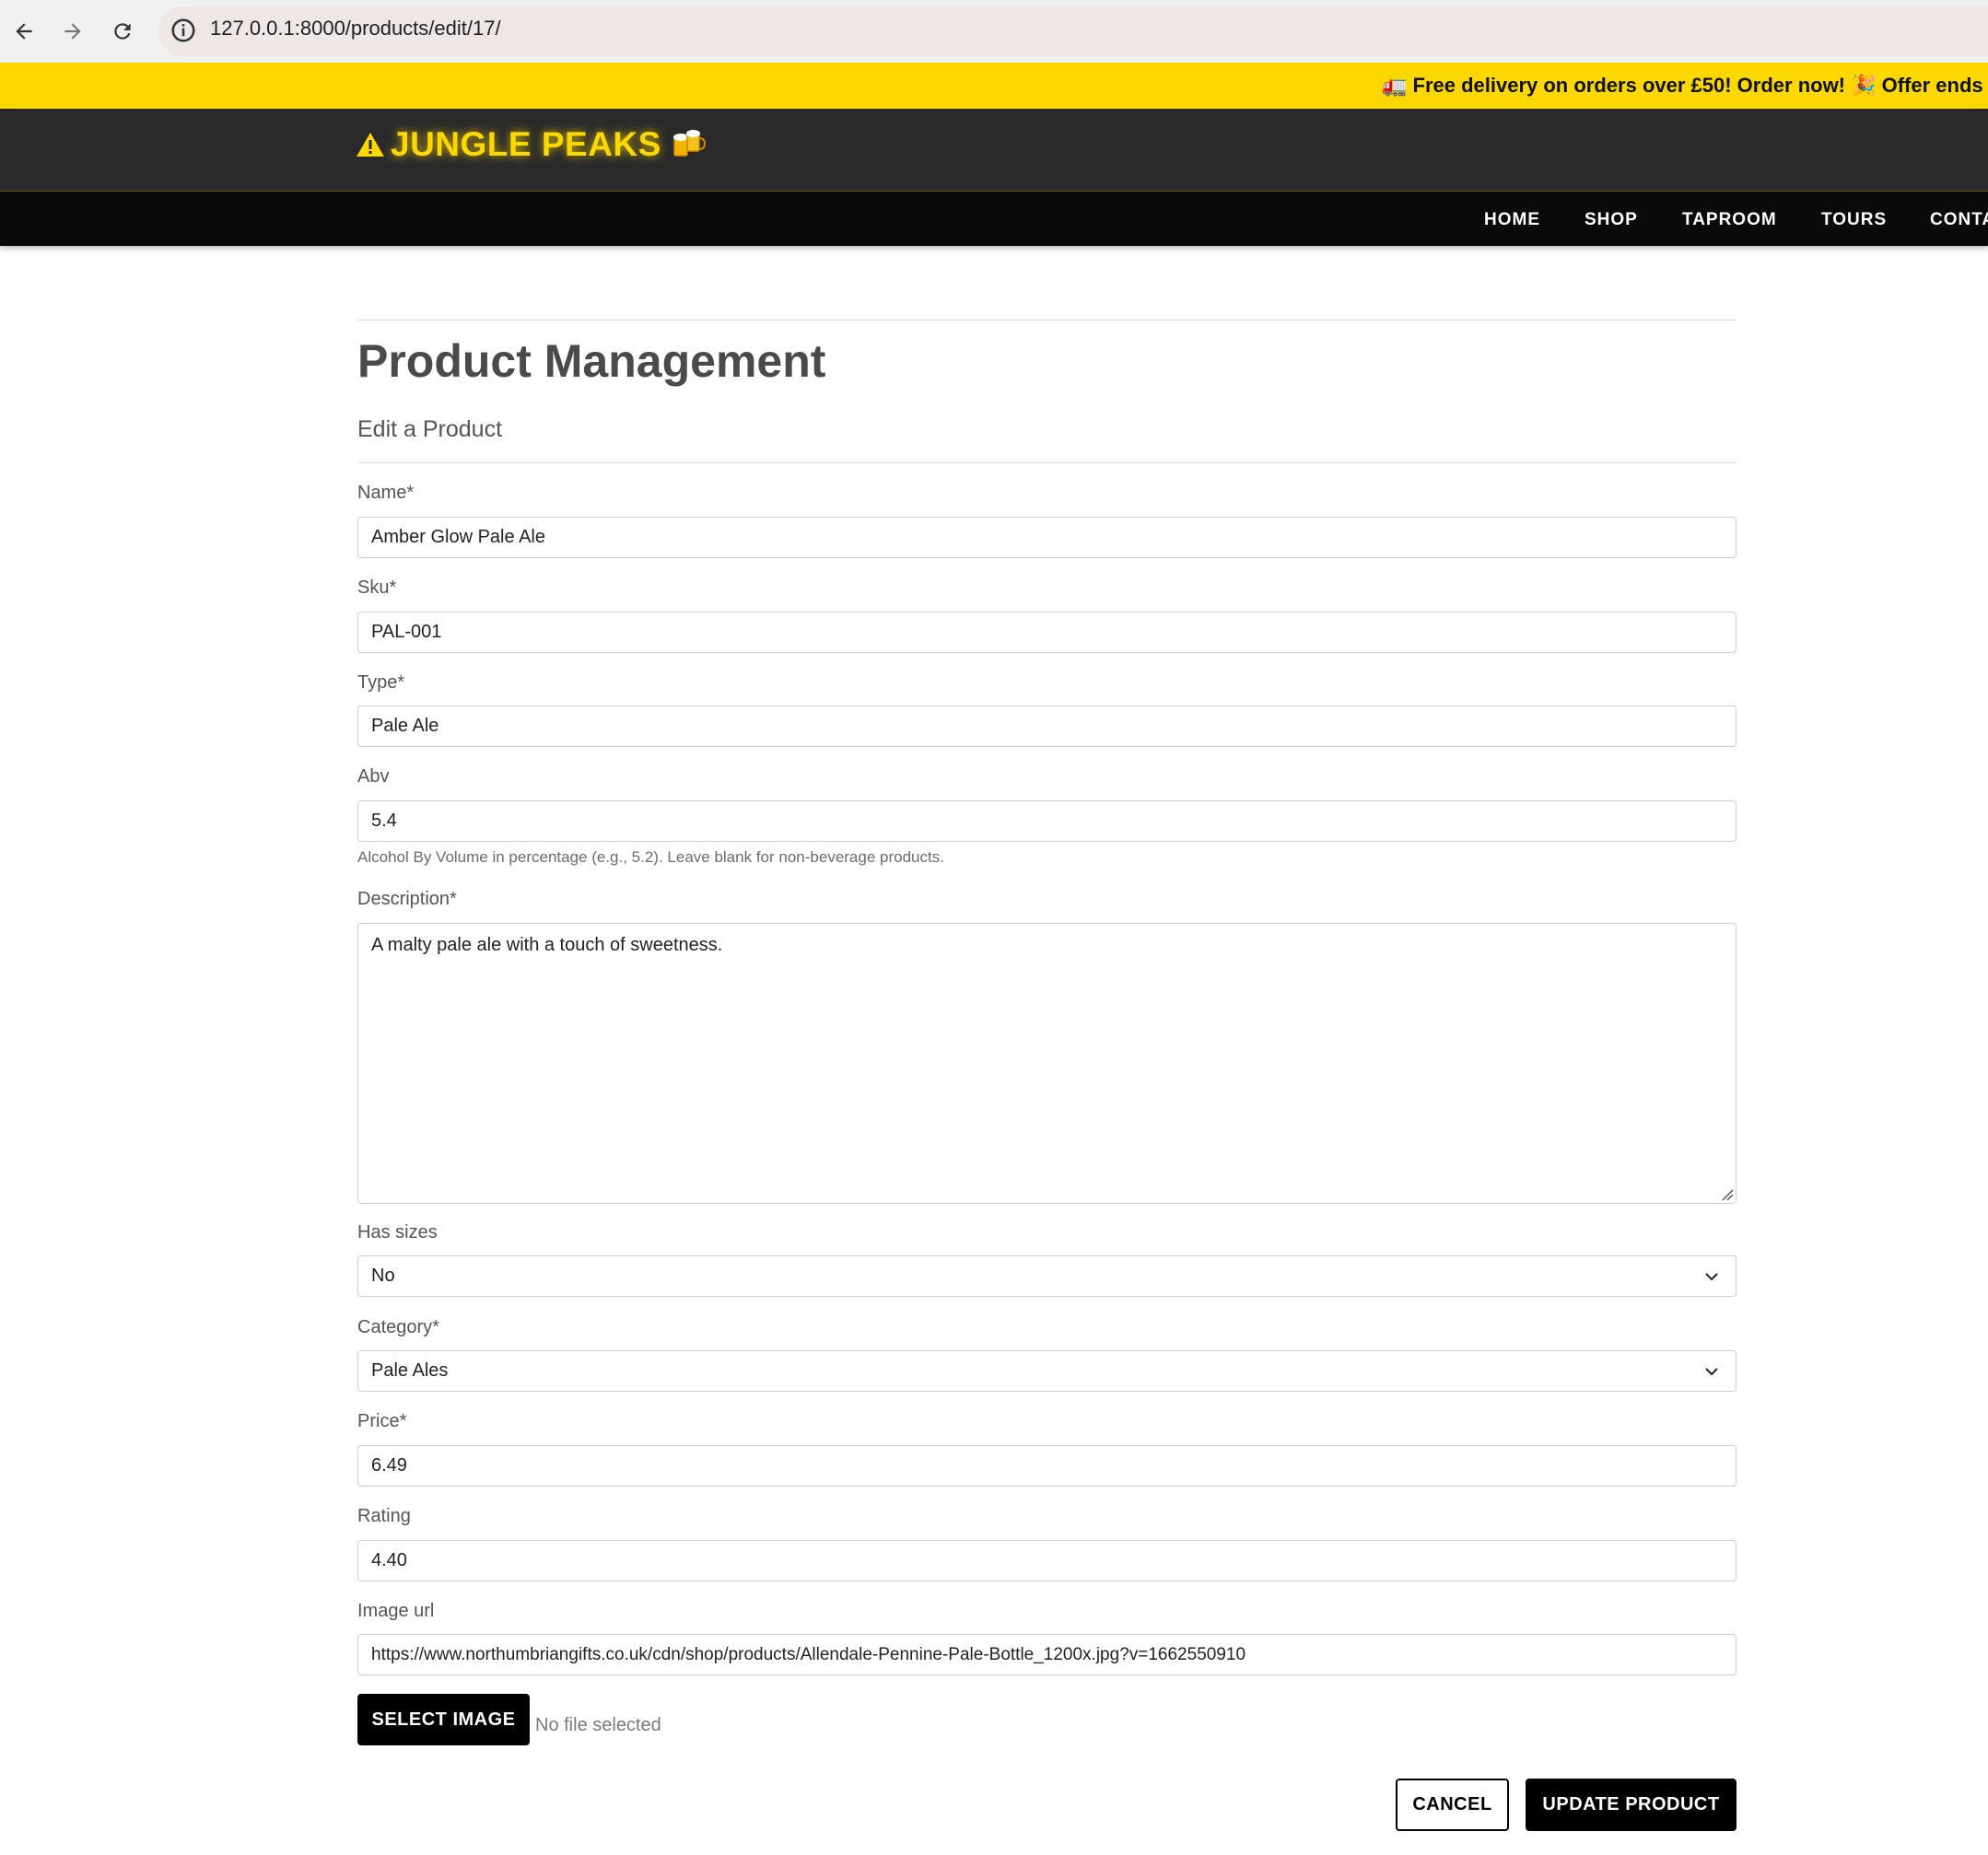 The height and width of the screenshot is (1855, 1988). Describe the element at coordinates (1047, 462) in the screenshot. I see `subtitle-divider` at that location.